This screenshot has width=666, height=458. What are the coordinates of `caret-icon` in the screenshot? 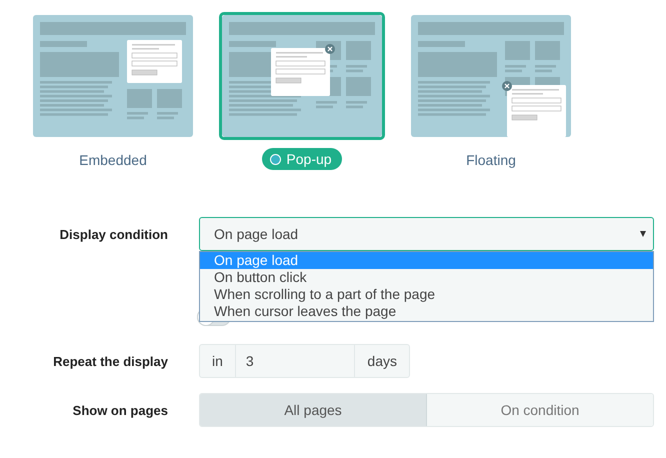 It's located at (643, 234).